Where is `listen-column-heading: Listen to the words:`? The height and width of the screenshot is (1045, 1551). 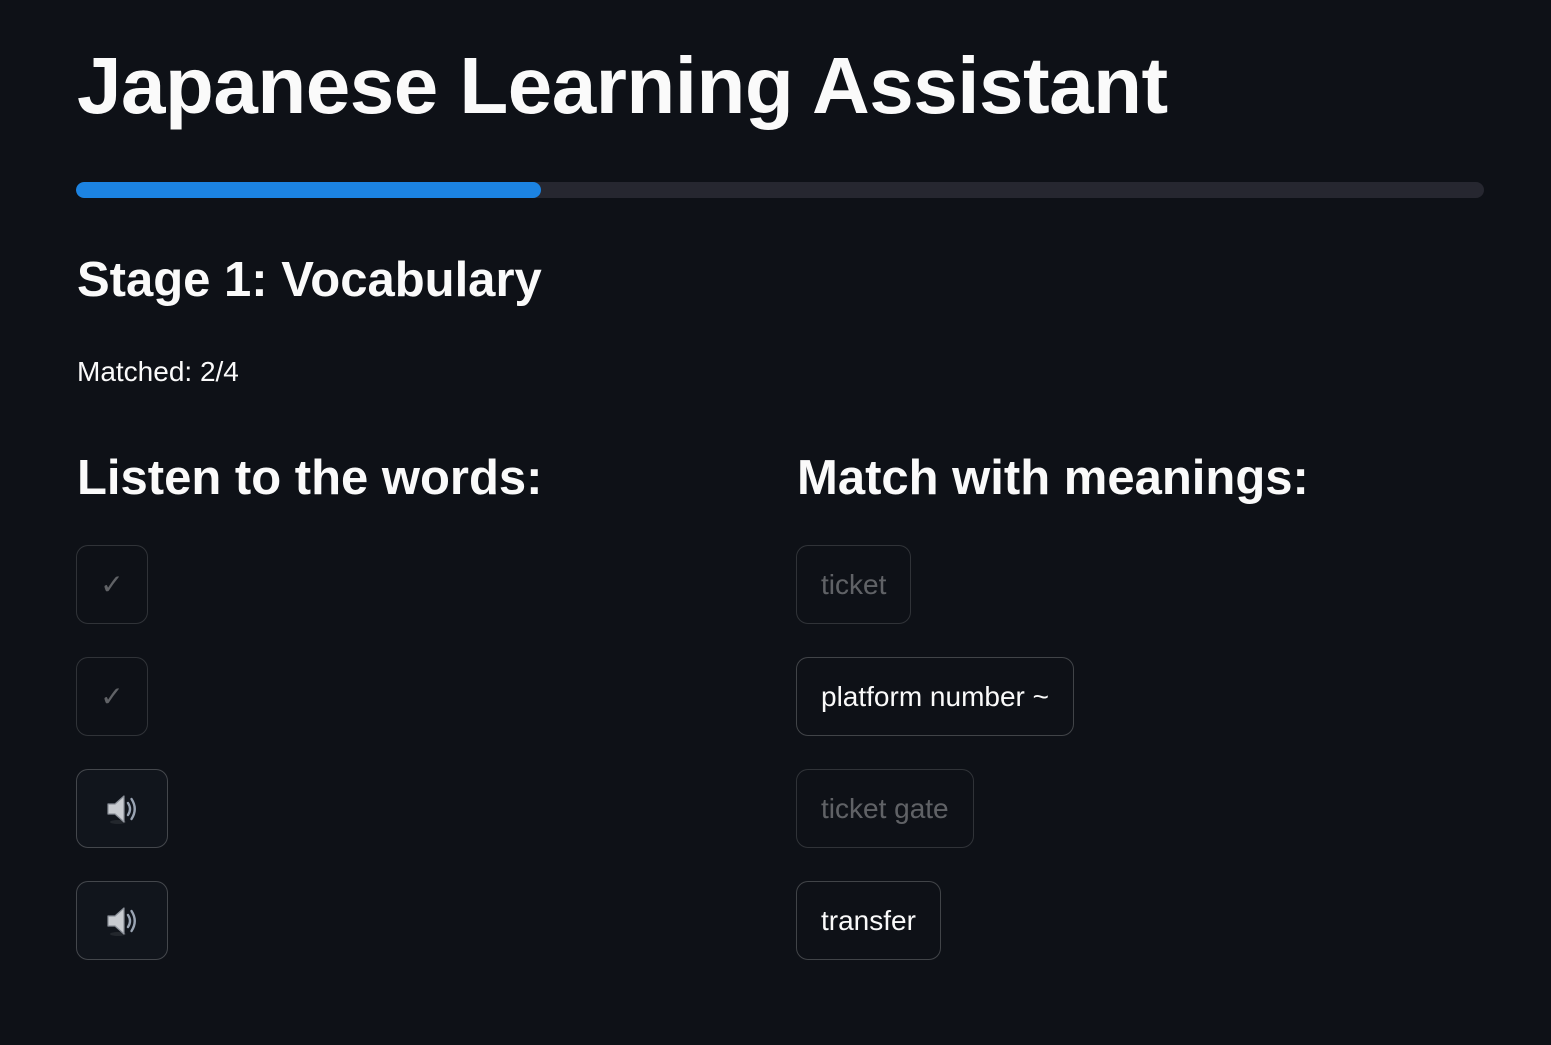
listen-column-heading: Listen to the words: is located at coordinates (310, 478).